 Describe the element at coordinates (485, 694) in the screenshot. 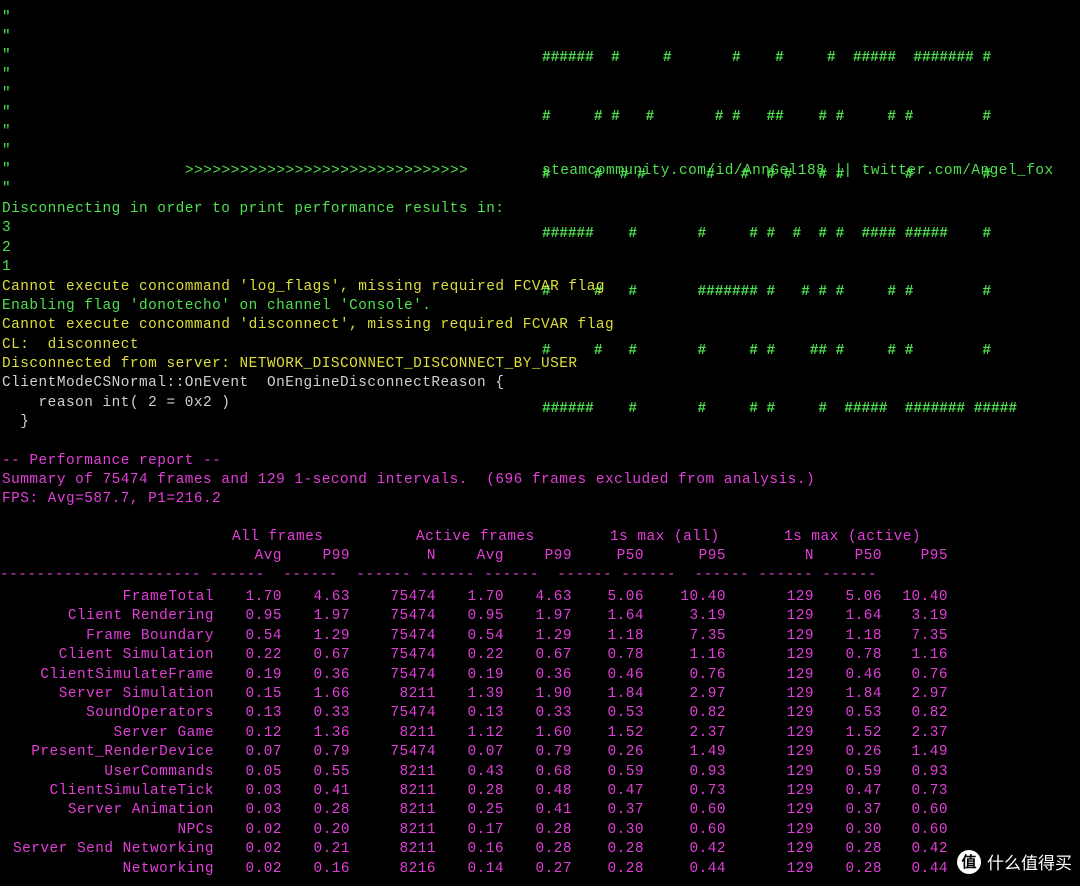

I see `table-cell: 1.39` at that location.